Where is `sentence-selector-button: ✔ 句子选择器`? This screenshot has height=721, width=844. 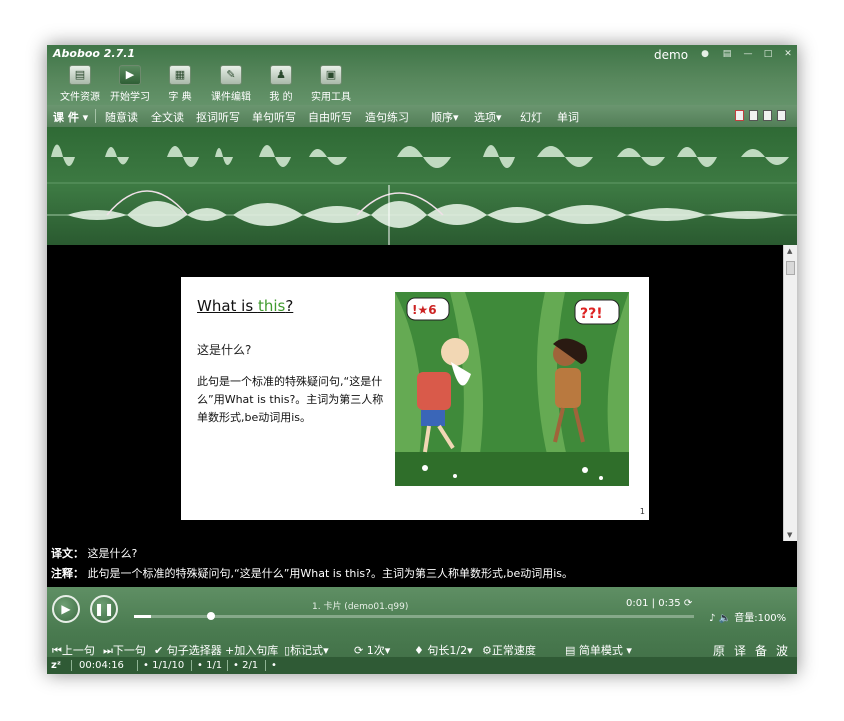
sentence-selector-button: ✔ 句子选择器 is located at coordinates (188, 650).